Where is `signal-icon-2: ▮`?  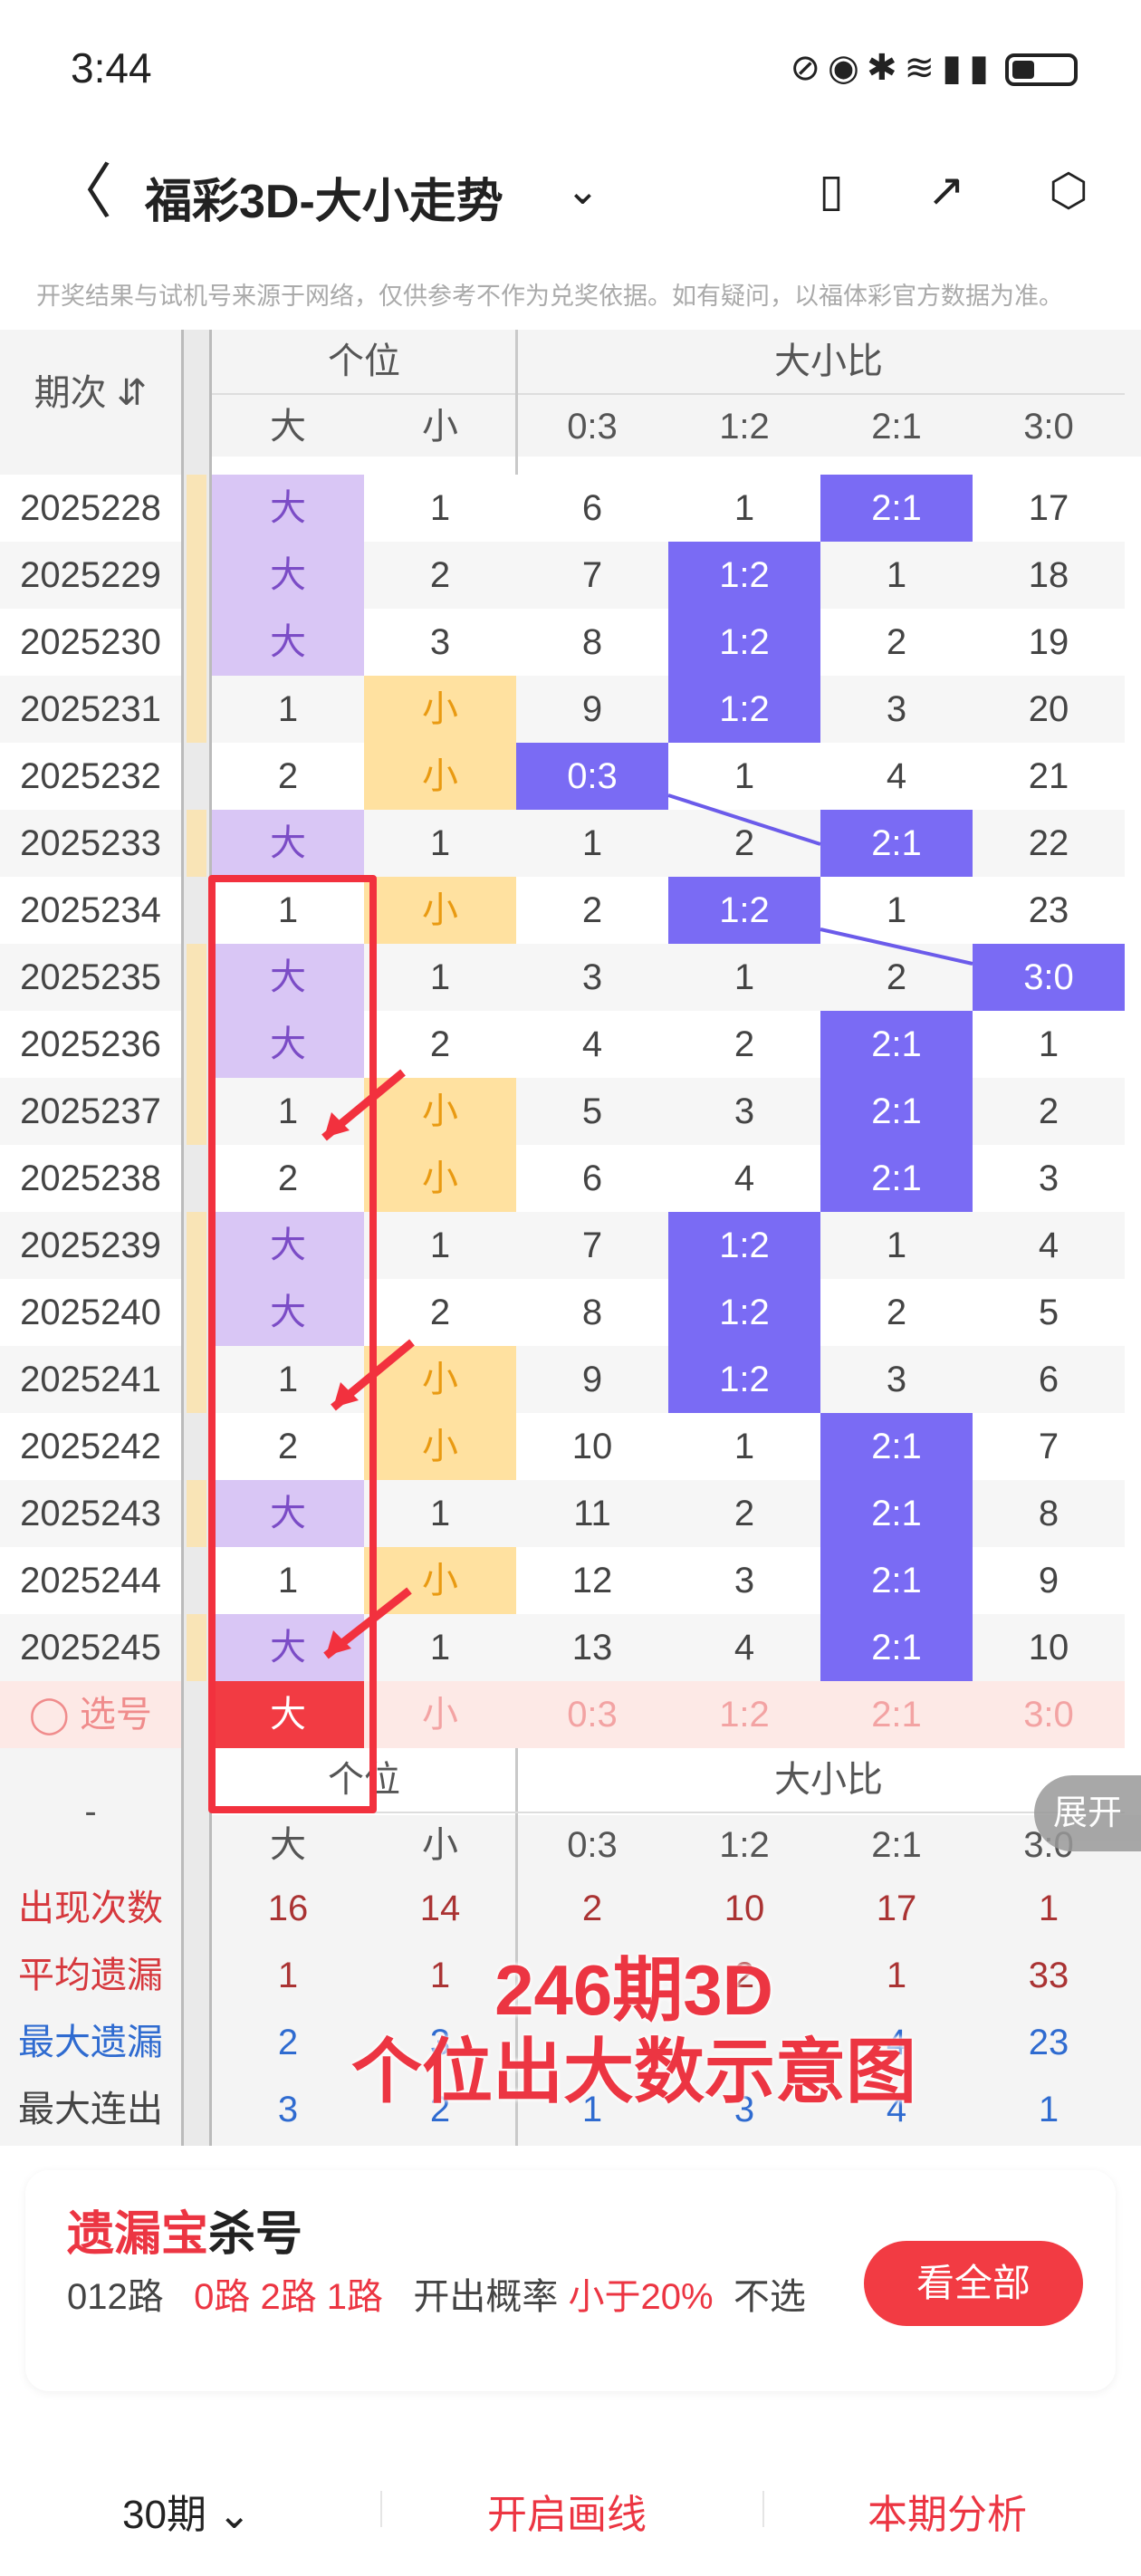 signal-icon-2: ▮ is located at coordinates (982, 68).